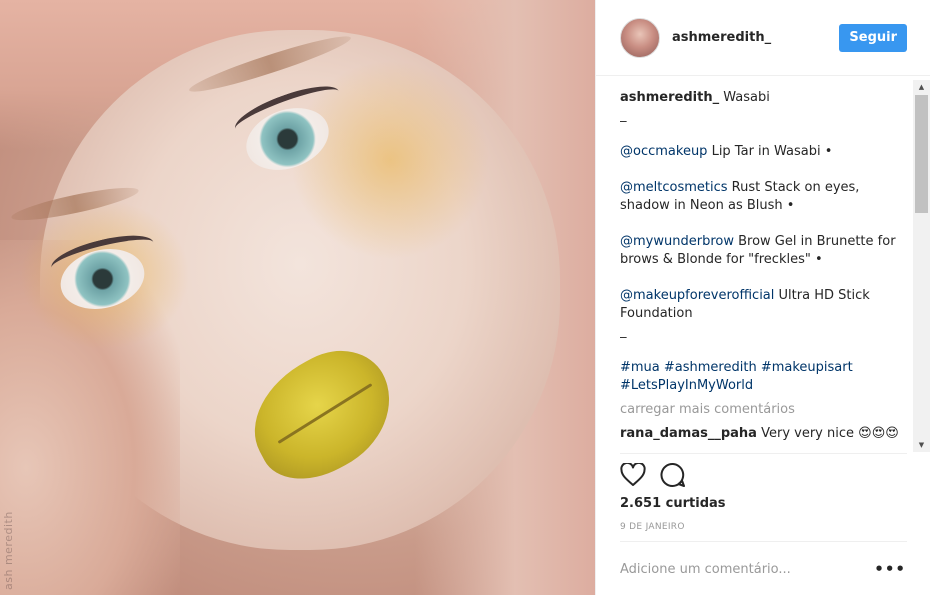 Image resolution: width=930 pixels, height=595 pixels. I want to click on hashtag-line-2: #LetsPlayInMyWorld, so click(765, 386).